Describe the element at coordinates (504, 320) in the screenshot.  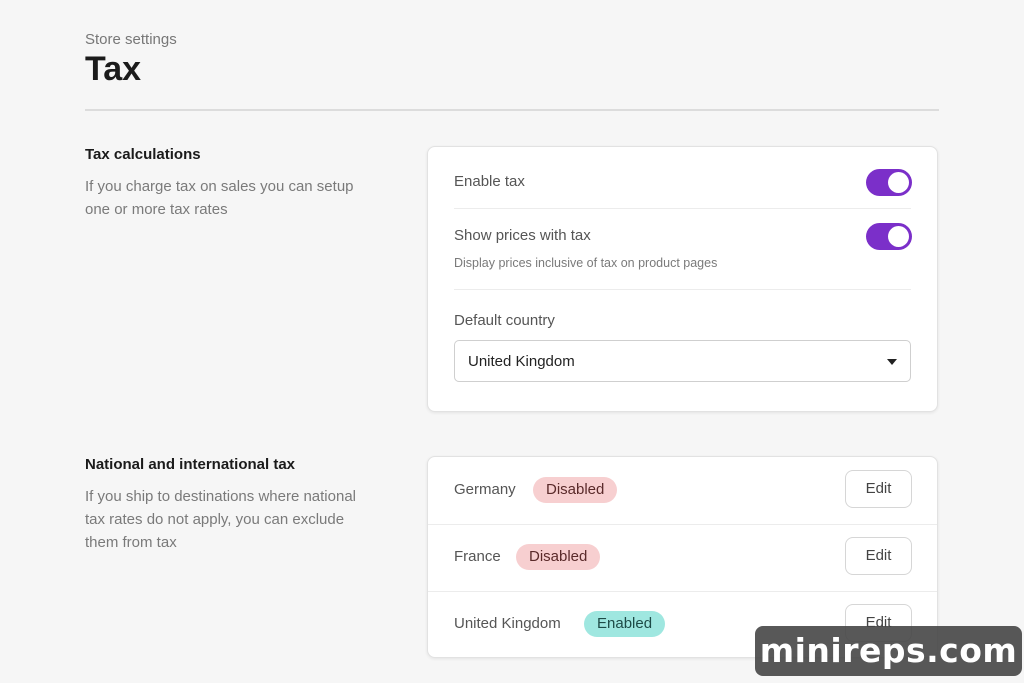
I see `default-country-label: Default country` at that location.